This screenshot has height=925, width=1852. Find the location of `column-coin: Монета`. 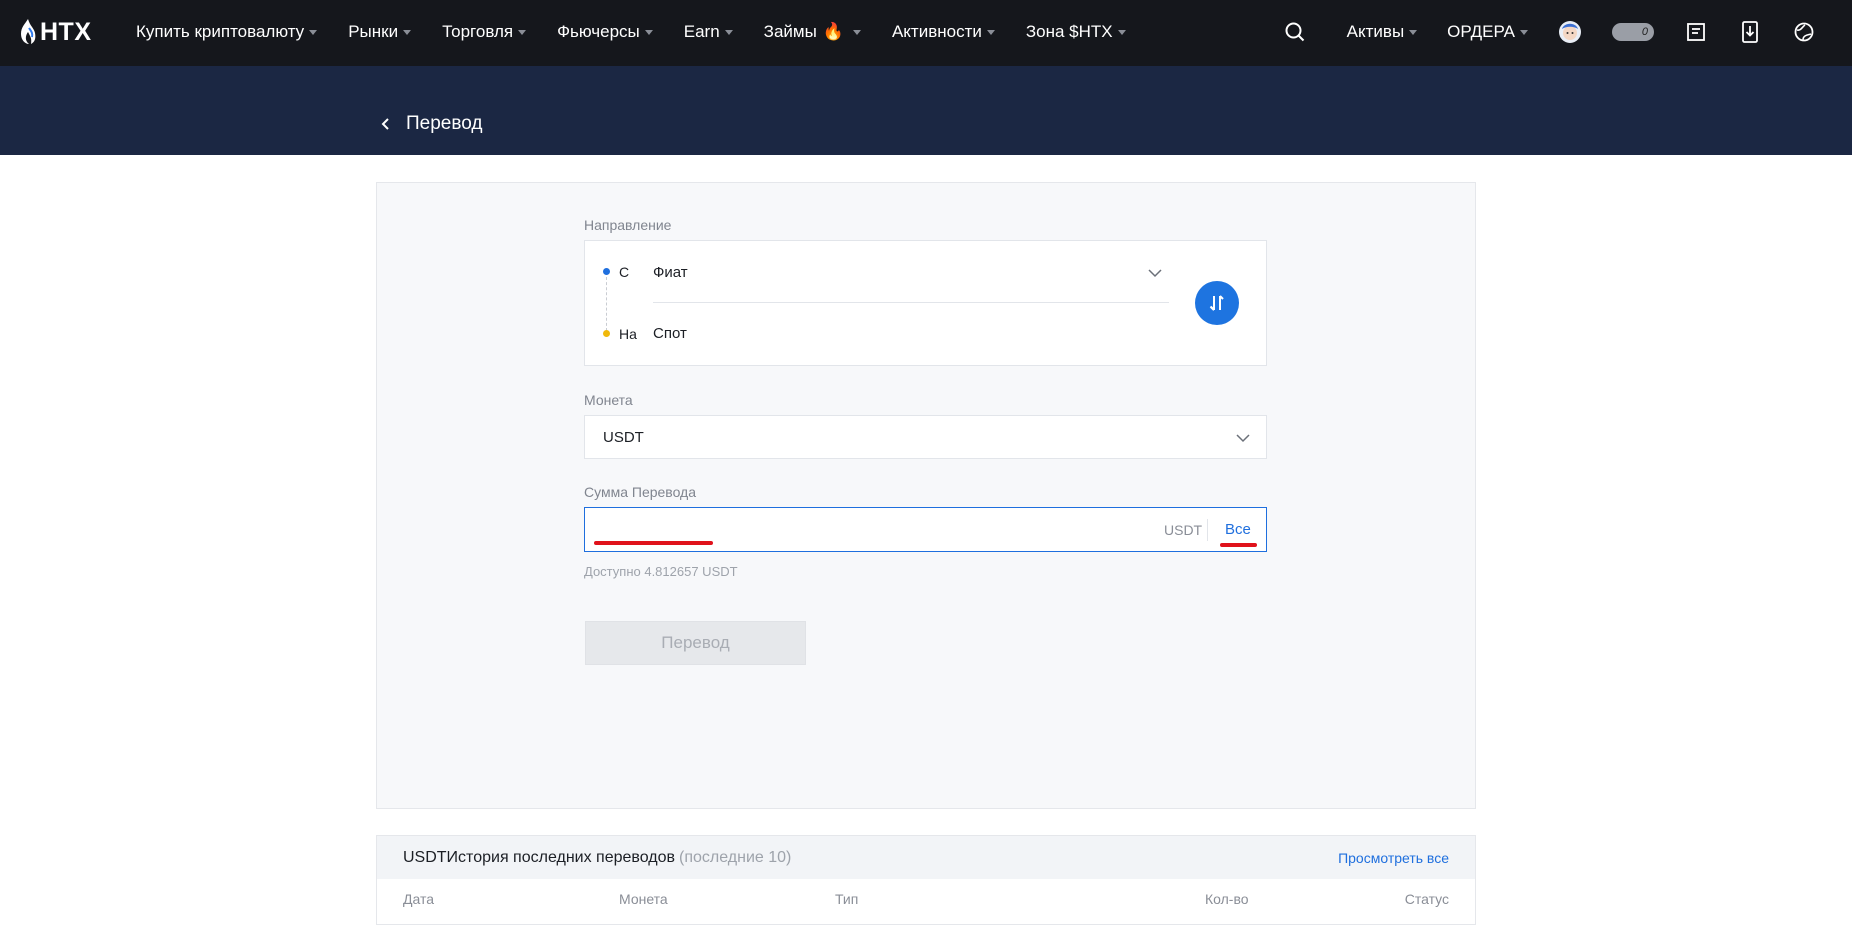

column-coin: Монета is located at coordinates (643, 899).